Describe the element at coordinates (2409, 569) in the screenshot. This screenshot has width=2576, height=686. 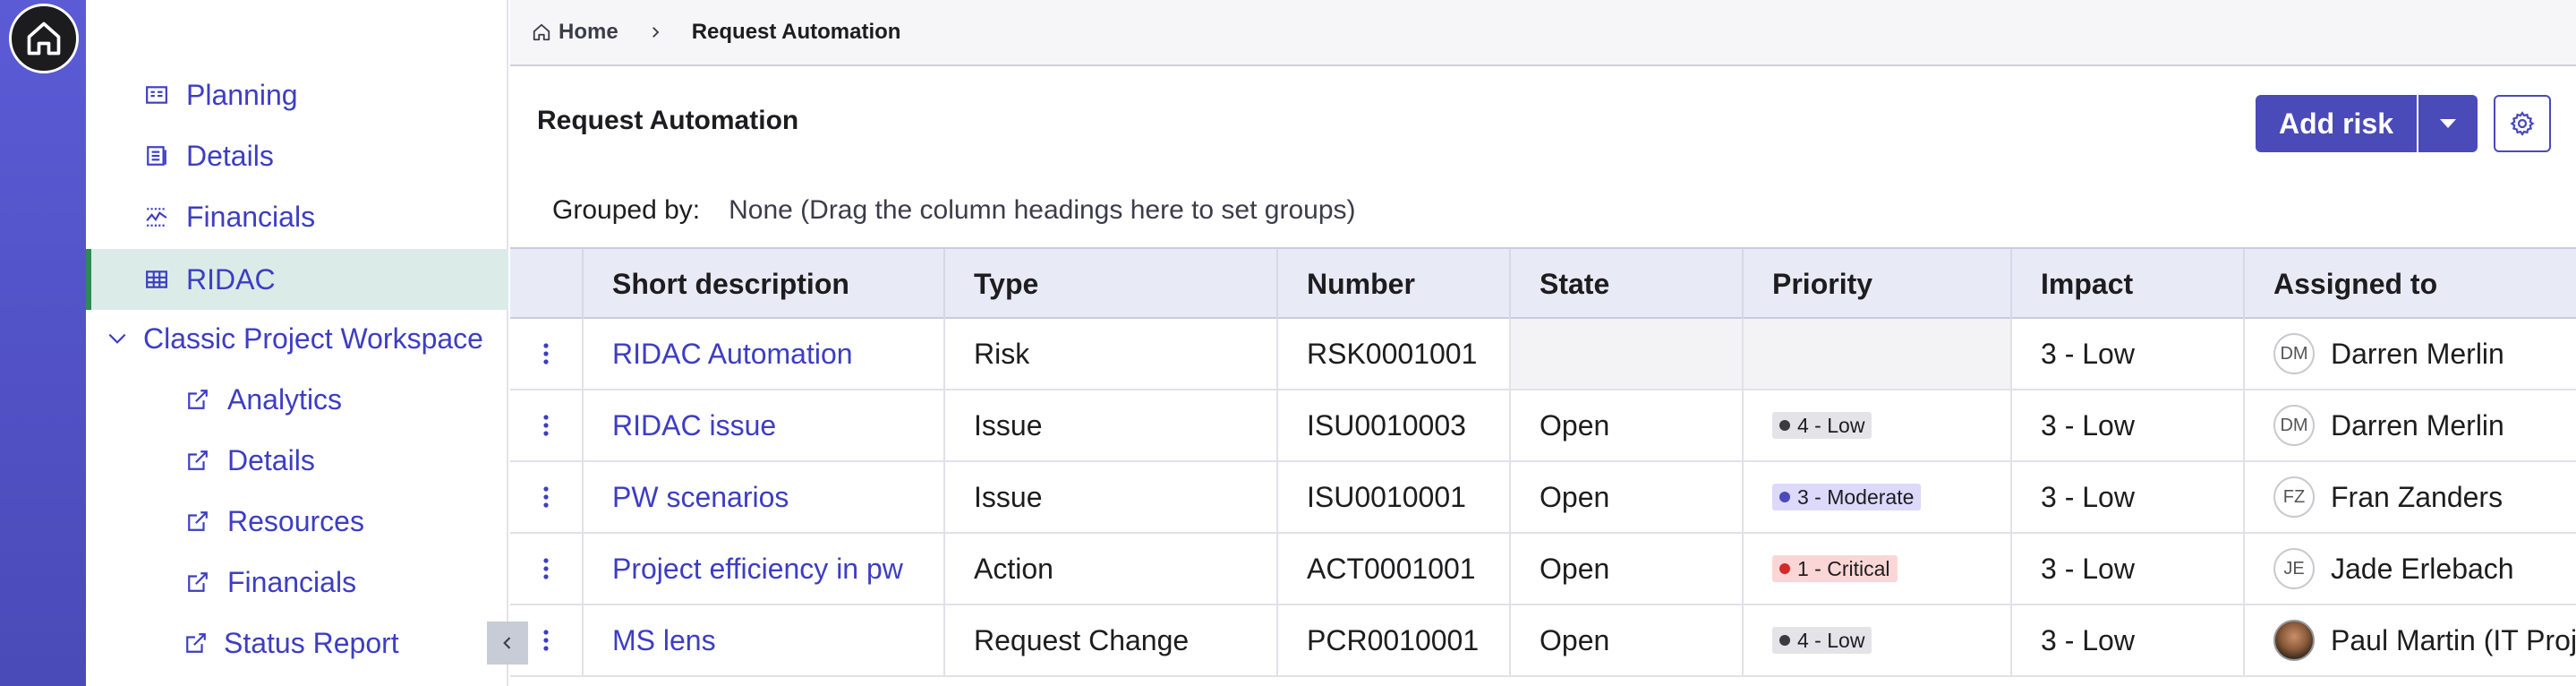
I see `assigned-to-cell: JE Jade Erlebach` at that location.